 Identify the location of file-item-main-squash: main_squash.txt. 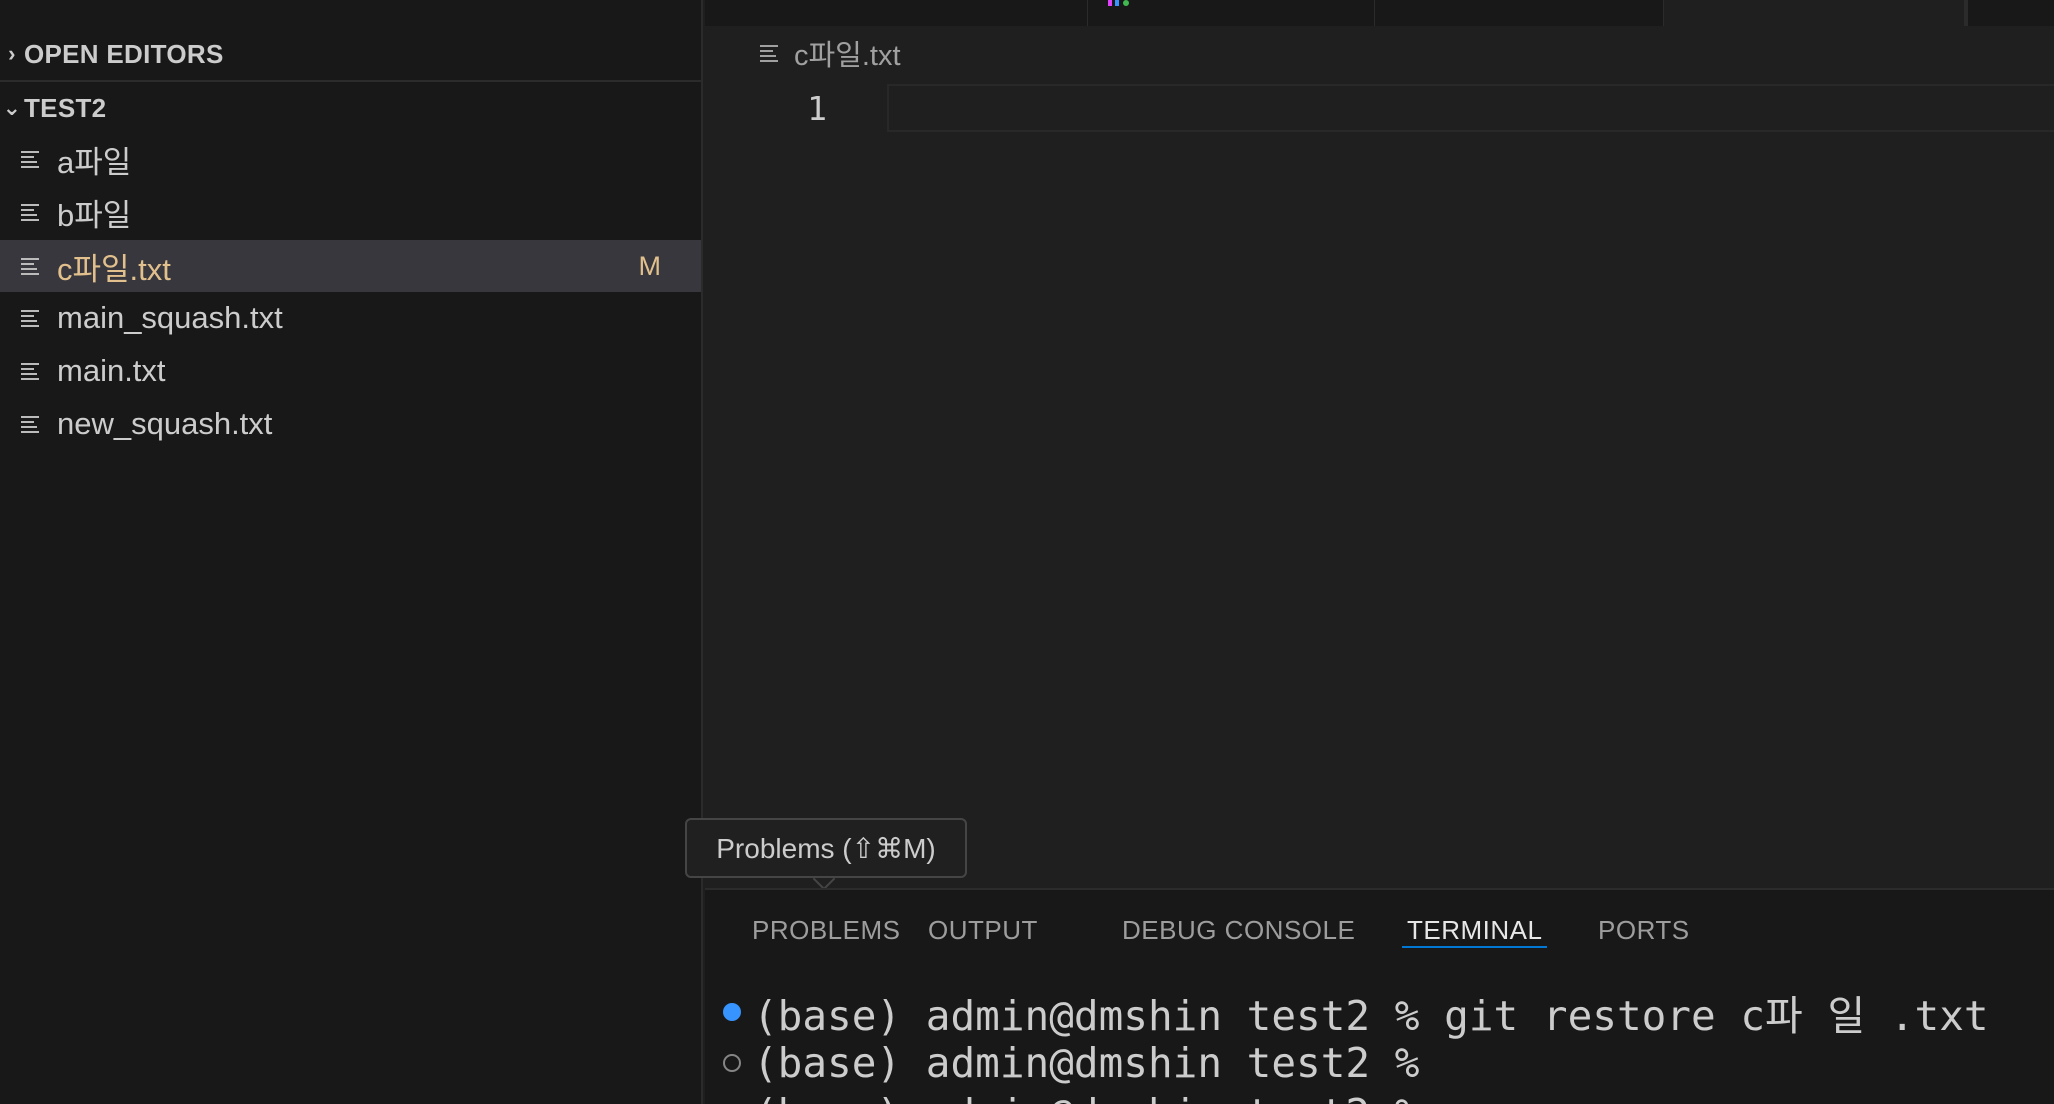
(350, 318).